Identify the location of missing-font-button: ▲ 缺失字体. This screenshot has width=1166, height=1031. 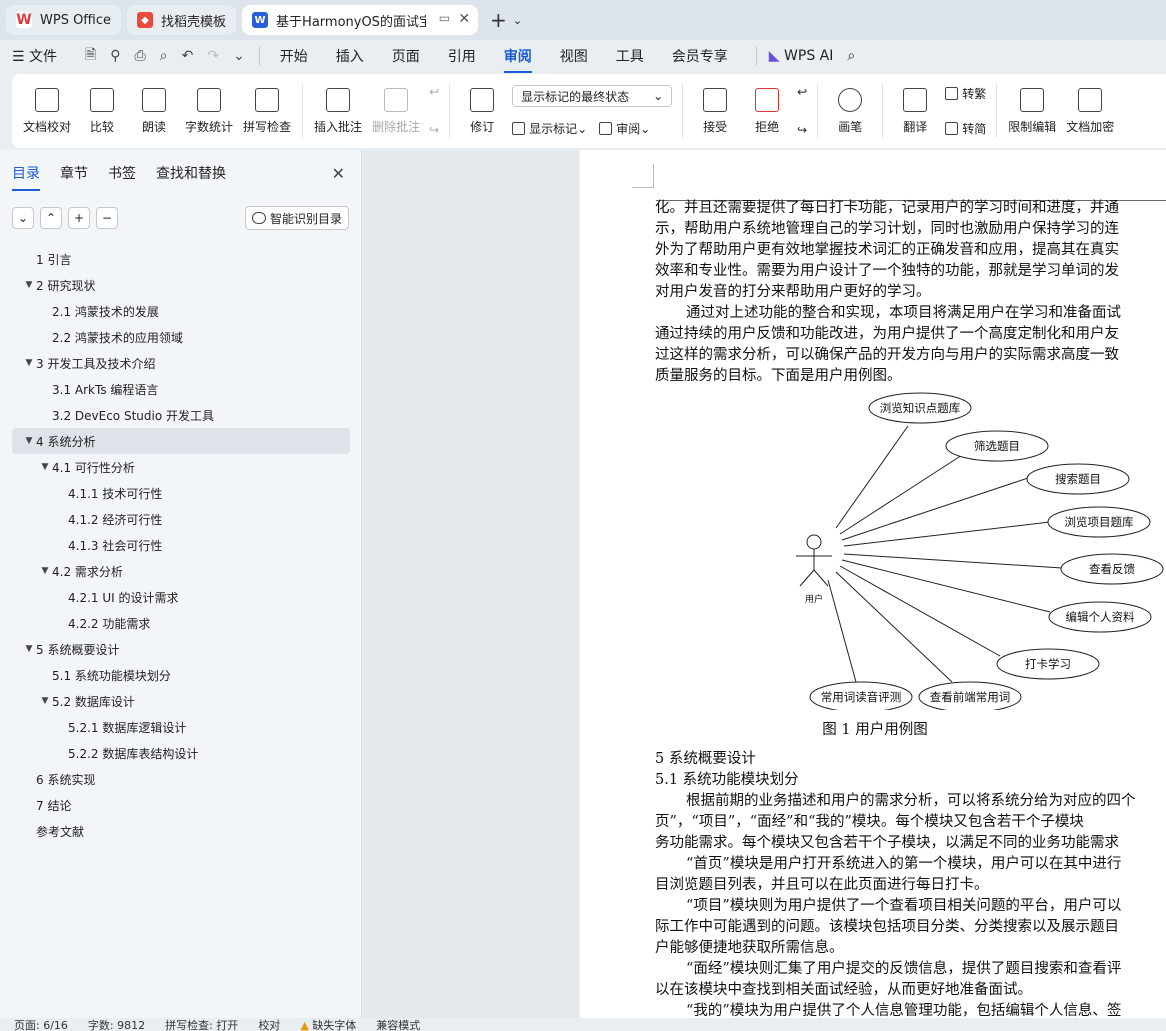
(328, 1024).